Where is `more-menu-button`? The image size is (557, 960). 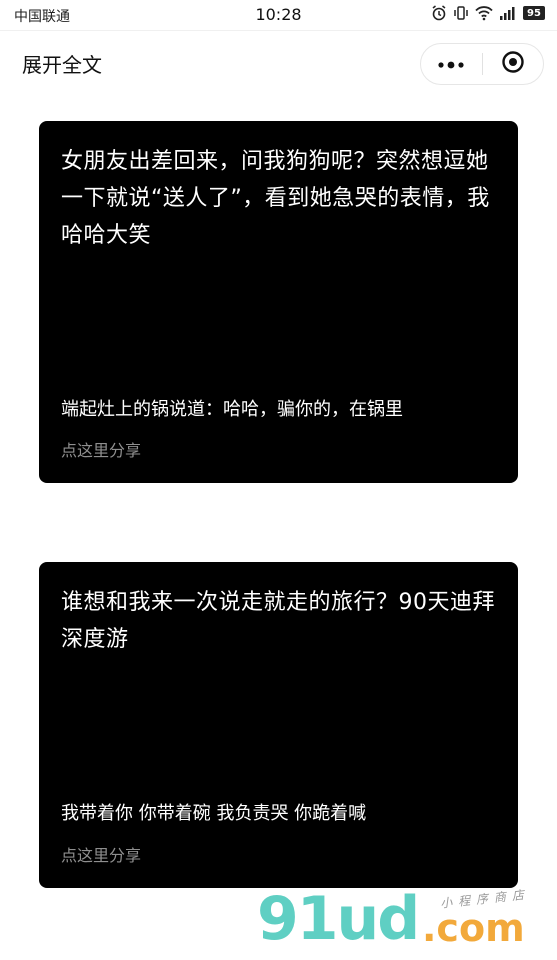
more-menu-button is located at coordinates (451, 64).